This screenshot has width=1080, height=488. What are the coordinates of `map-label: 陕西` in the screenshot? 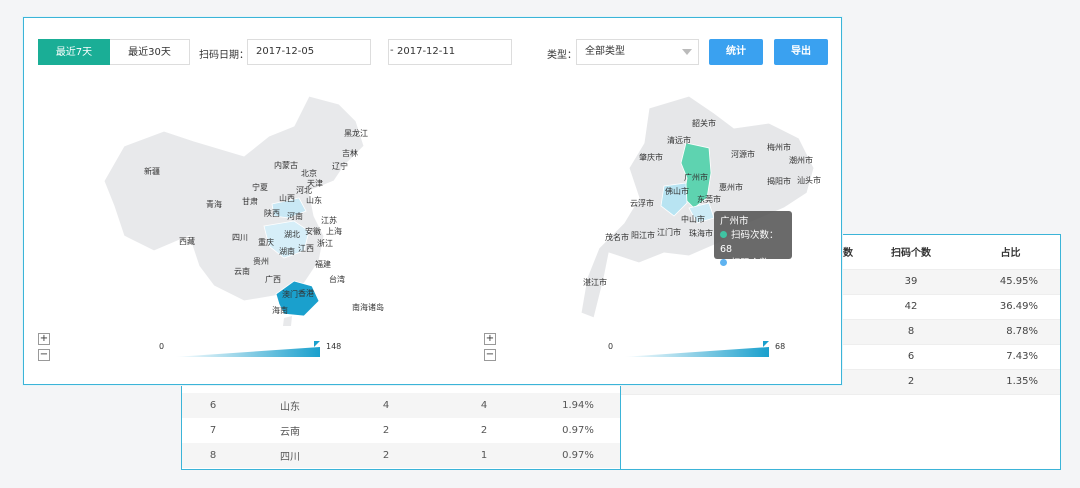 It's located at (272, 213).